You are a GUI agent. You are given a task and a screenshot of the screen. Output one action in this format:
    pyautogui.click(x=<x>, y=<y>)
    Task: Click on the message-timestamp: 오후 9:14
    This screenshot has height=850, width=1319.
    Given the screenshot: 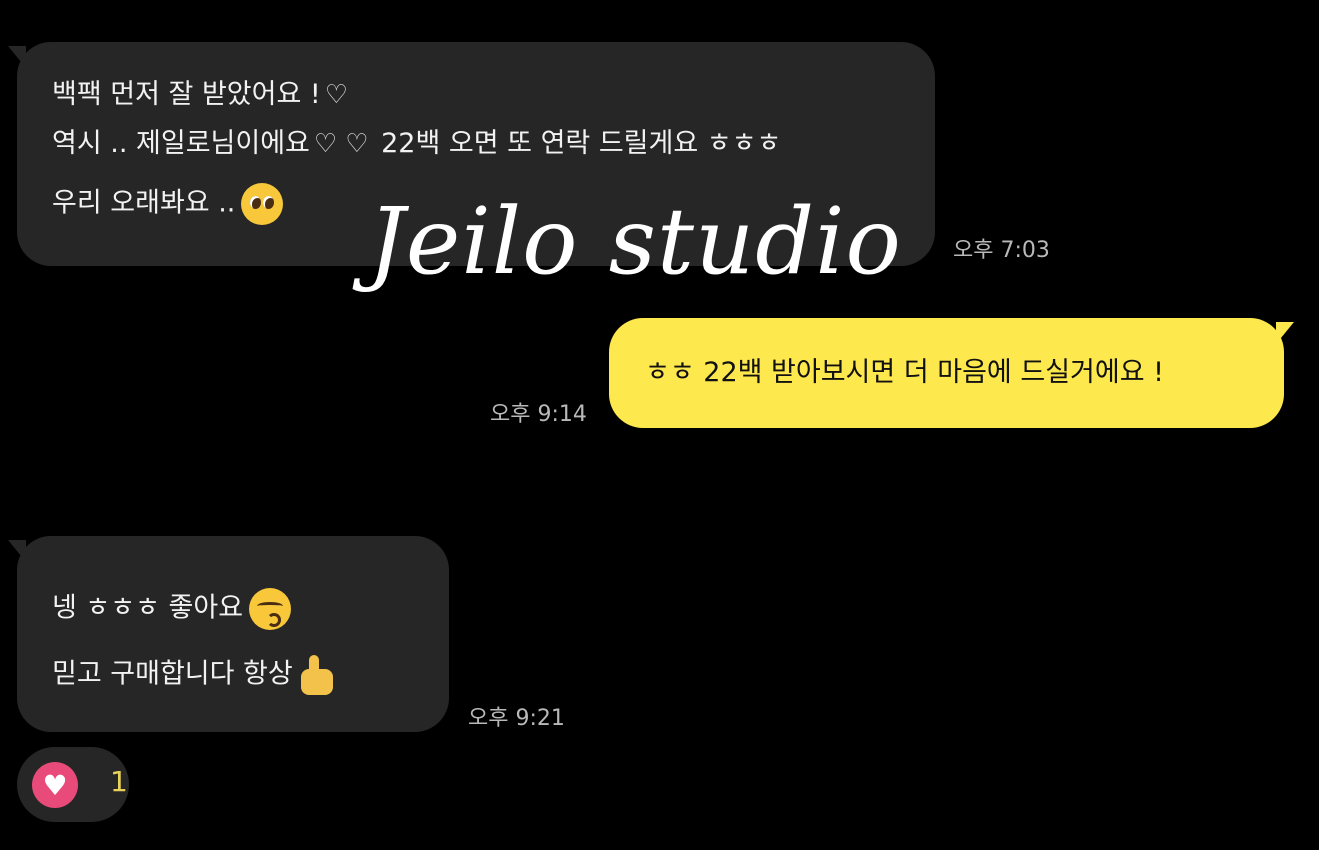 What is the action you would take?
    pyautogui.click(x=538, y=414)
    